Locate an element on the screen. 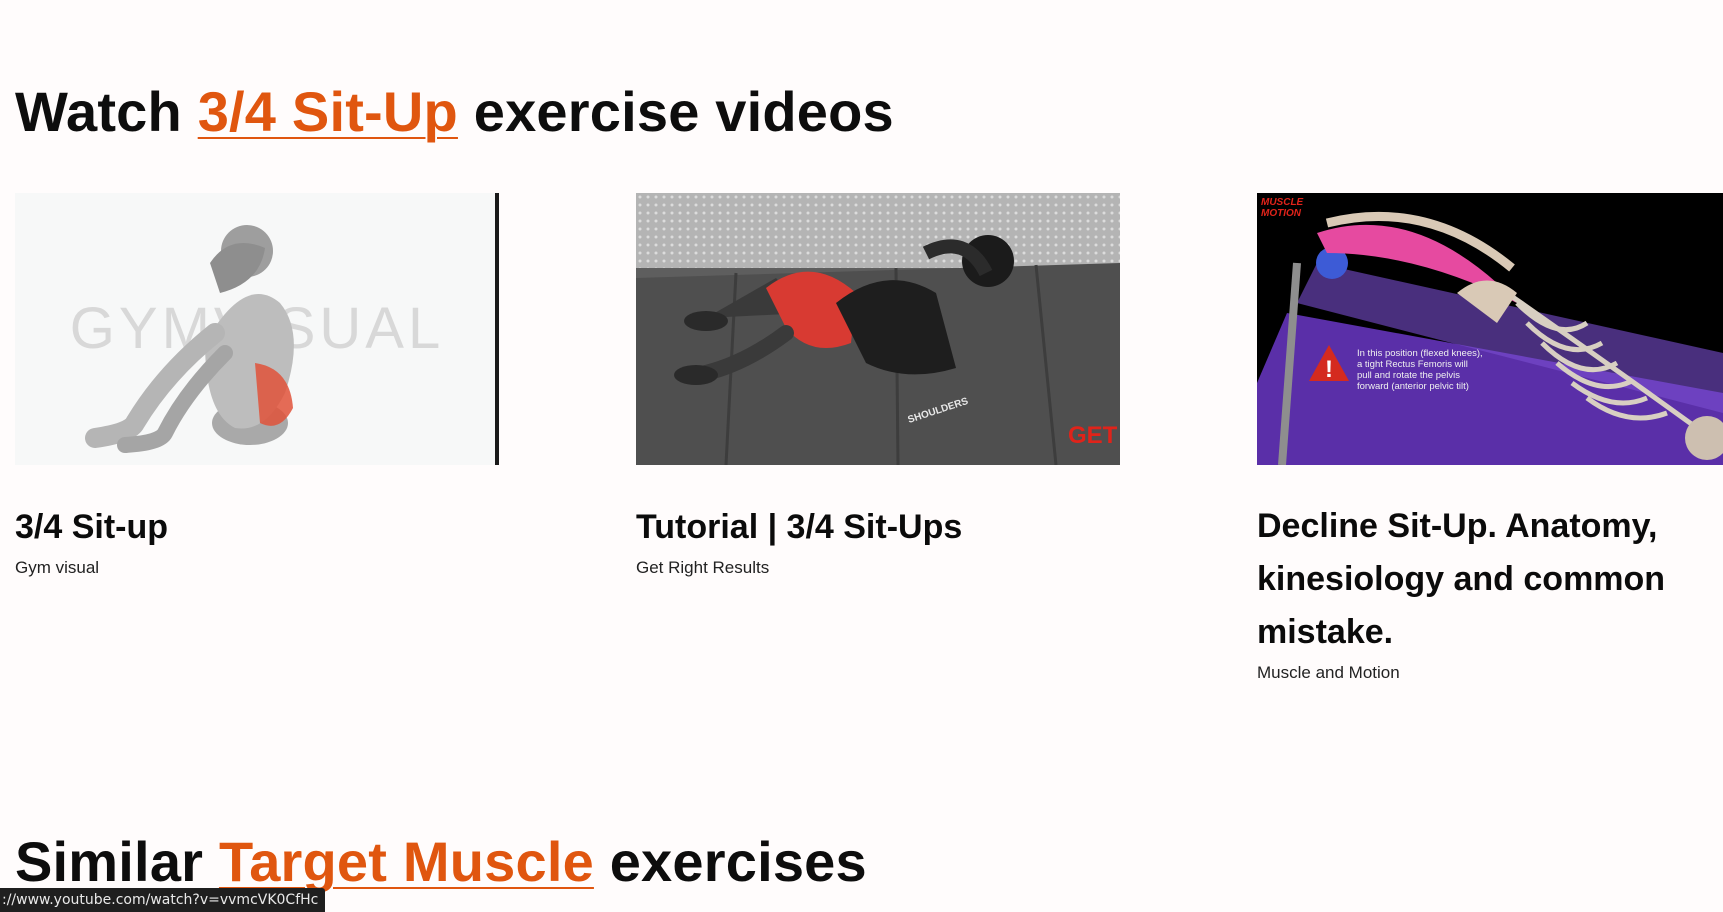  videos-section-title: Watch 3/4 Sit-Up exercise videos is located at coordinates (454, 112).